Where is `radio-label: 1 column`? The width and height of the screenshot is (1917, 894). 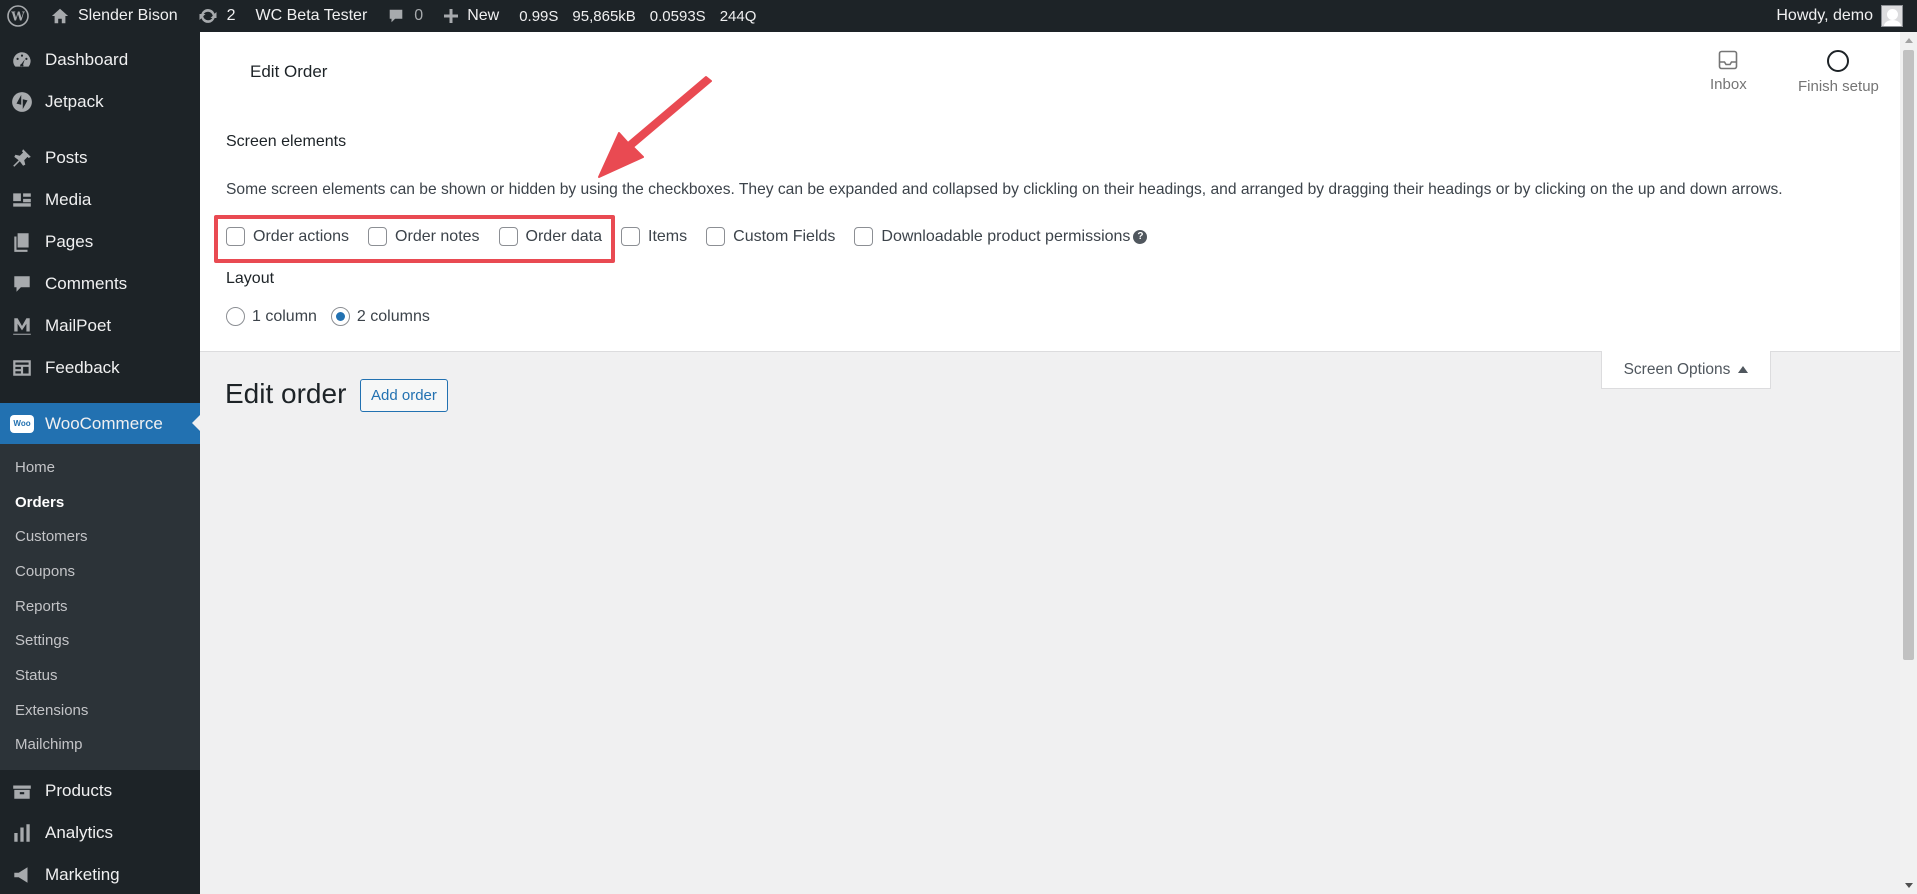
radio-label: 1 column is located at coordinates (284, 316).